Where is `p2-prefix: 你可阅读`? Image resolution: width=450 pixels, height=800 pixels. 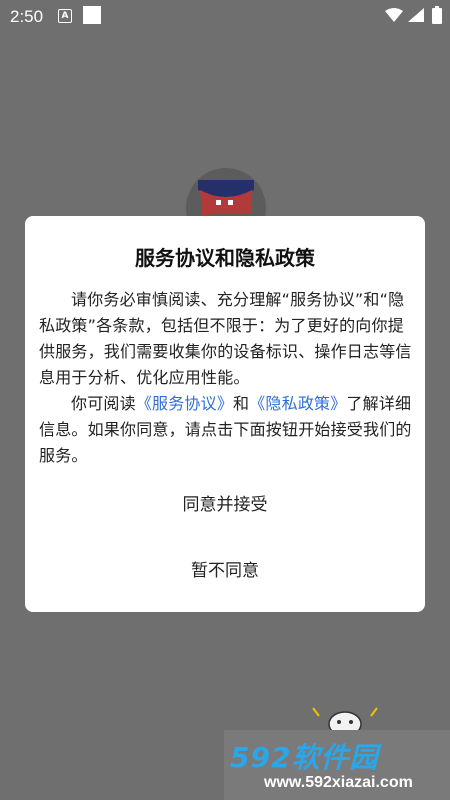 p2-prefix: 你可阅读 is located at coordinates (103, 403).